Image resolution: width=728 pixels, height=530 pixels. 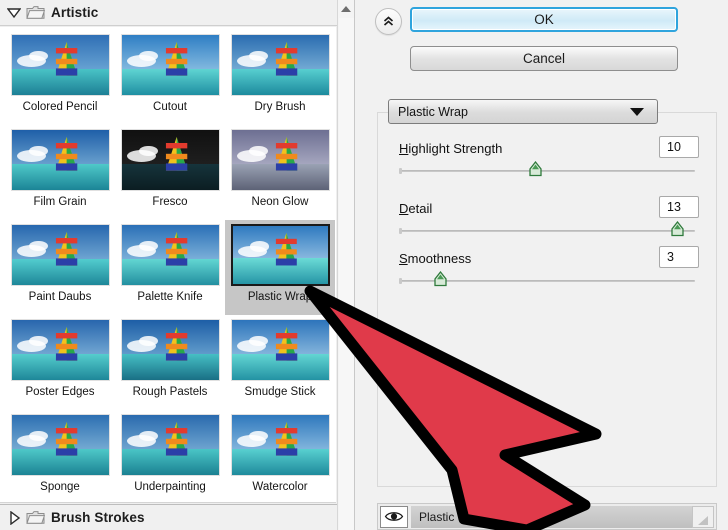 What do you see at coordinates (60, 202) in the screenshot?
I see `filter-label: Film Grain` at bounding box center [60, 202].